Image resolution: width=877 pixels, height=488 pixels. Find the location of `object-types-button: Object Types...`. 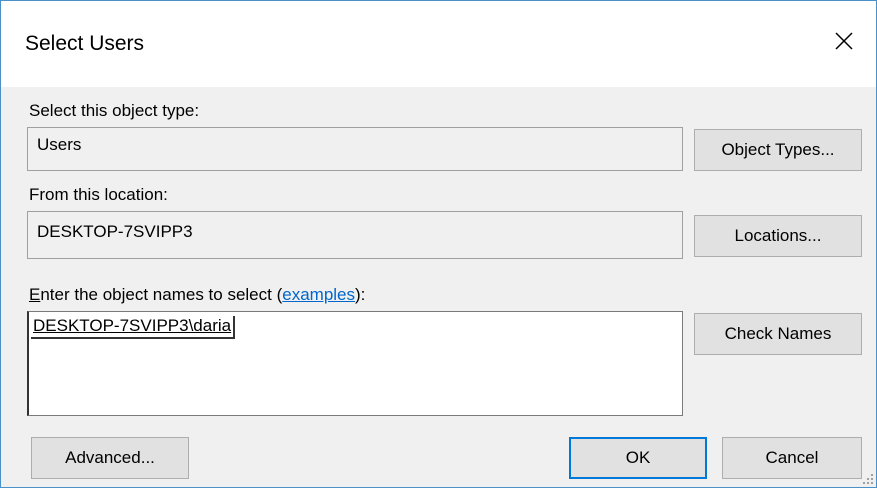

object-types-button: Object Types... is located at coordinates (778, 150).